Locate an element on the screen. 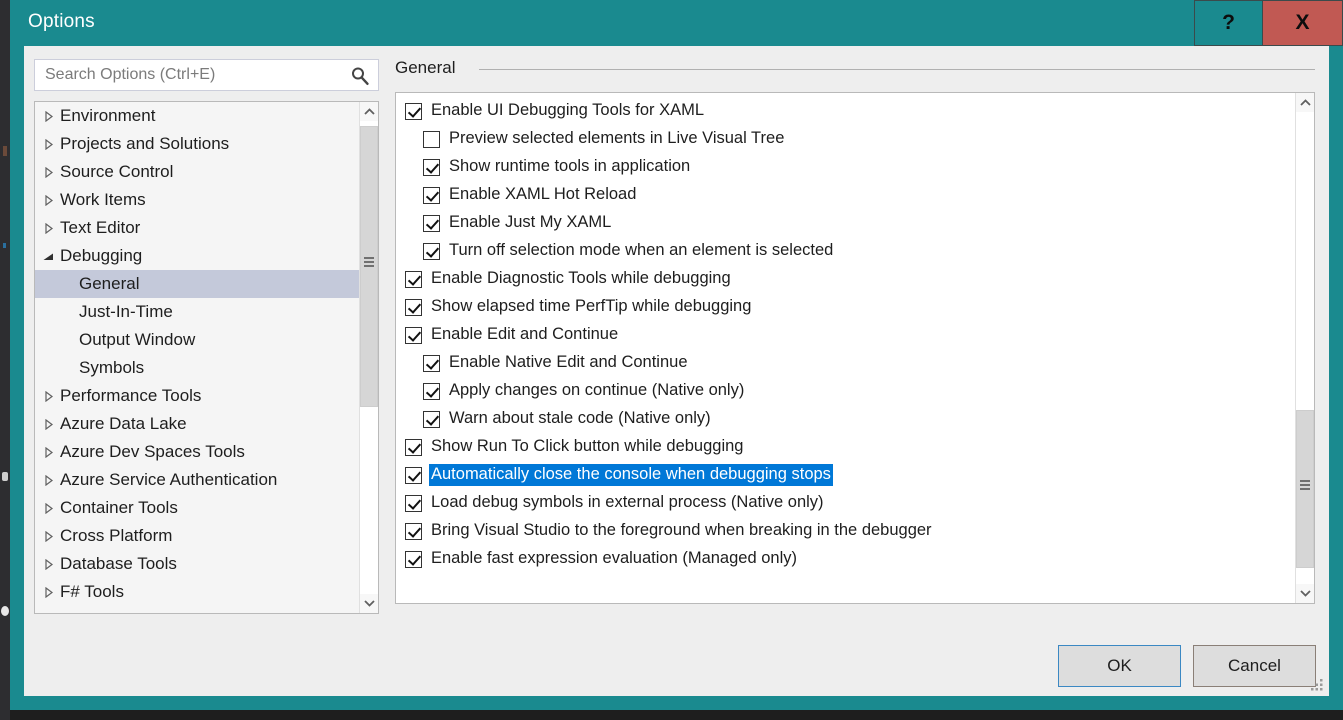 The image size is (1343, 720). tree-item-label: Azure Service Authentication is located at coordinates (169, 479).